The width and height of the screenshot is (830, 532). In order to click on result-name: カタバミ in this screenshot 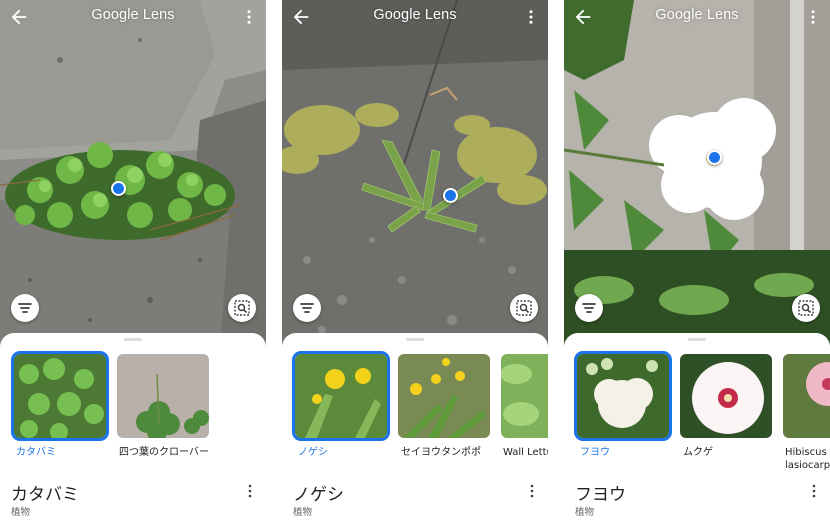, I will do `click(45, 495)`.